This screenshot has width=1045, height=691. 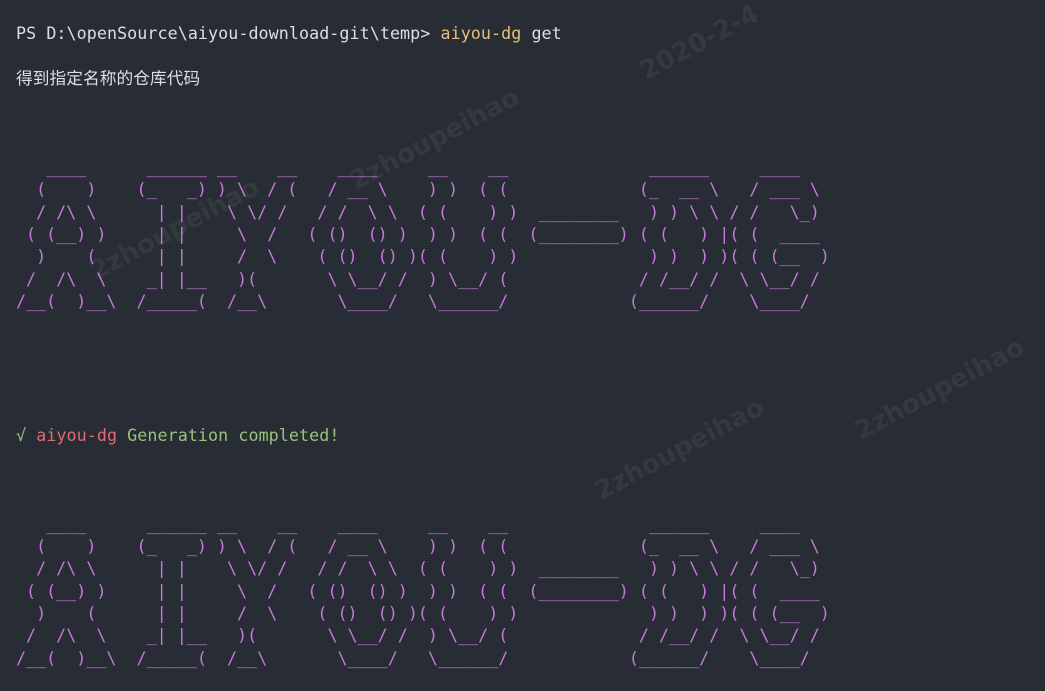 What do you see at coordinates (541, 33) in the screenshot?
I see `command-argument: get` at bounding box center [541, 33].